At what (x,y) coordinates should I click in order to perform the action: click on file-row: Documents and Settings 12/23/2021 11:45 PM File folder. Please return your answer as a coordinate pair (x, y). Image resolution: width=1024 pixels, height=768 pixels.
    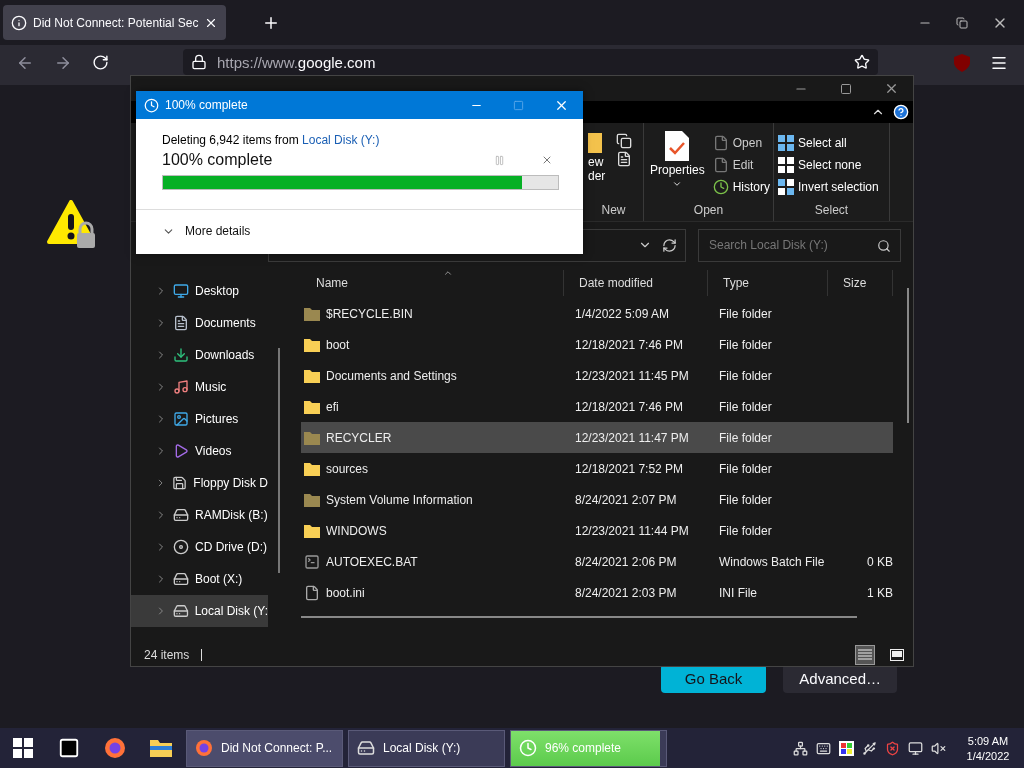
    Looking at the image, I should click on (597, 375).